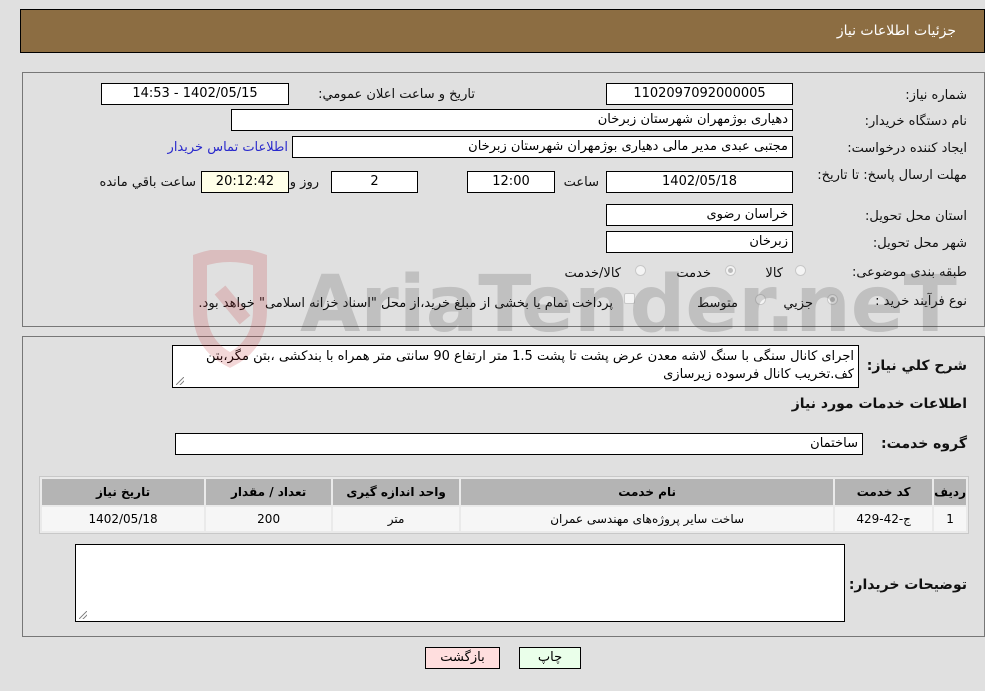 This screenshot has width=985, height=691. What do you see at coordinates (581, 182) in the screenshot?
I see `deadline-time-label: ساعت` at bounding box center [581, 182].